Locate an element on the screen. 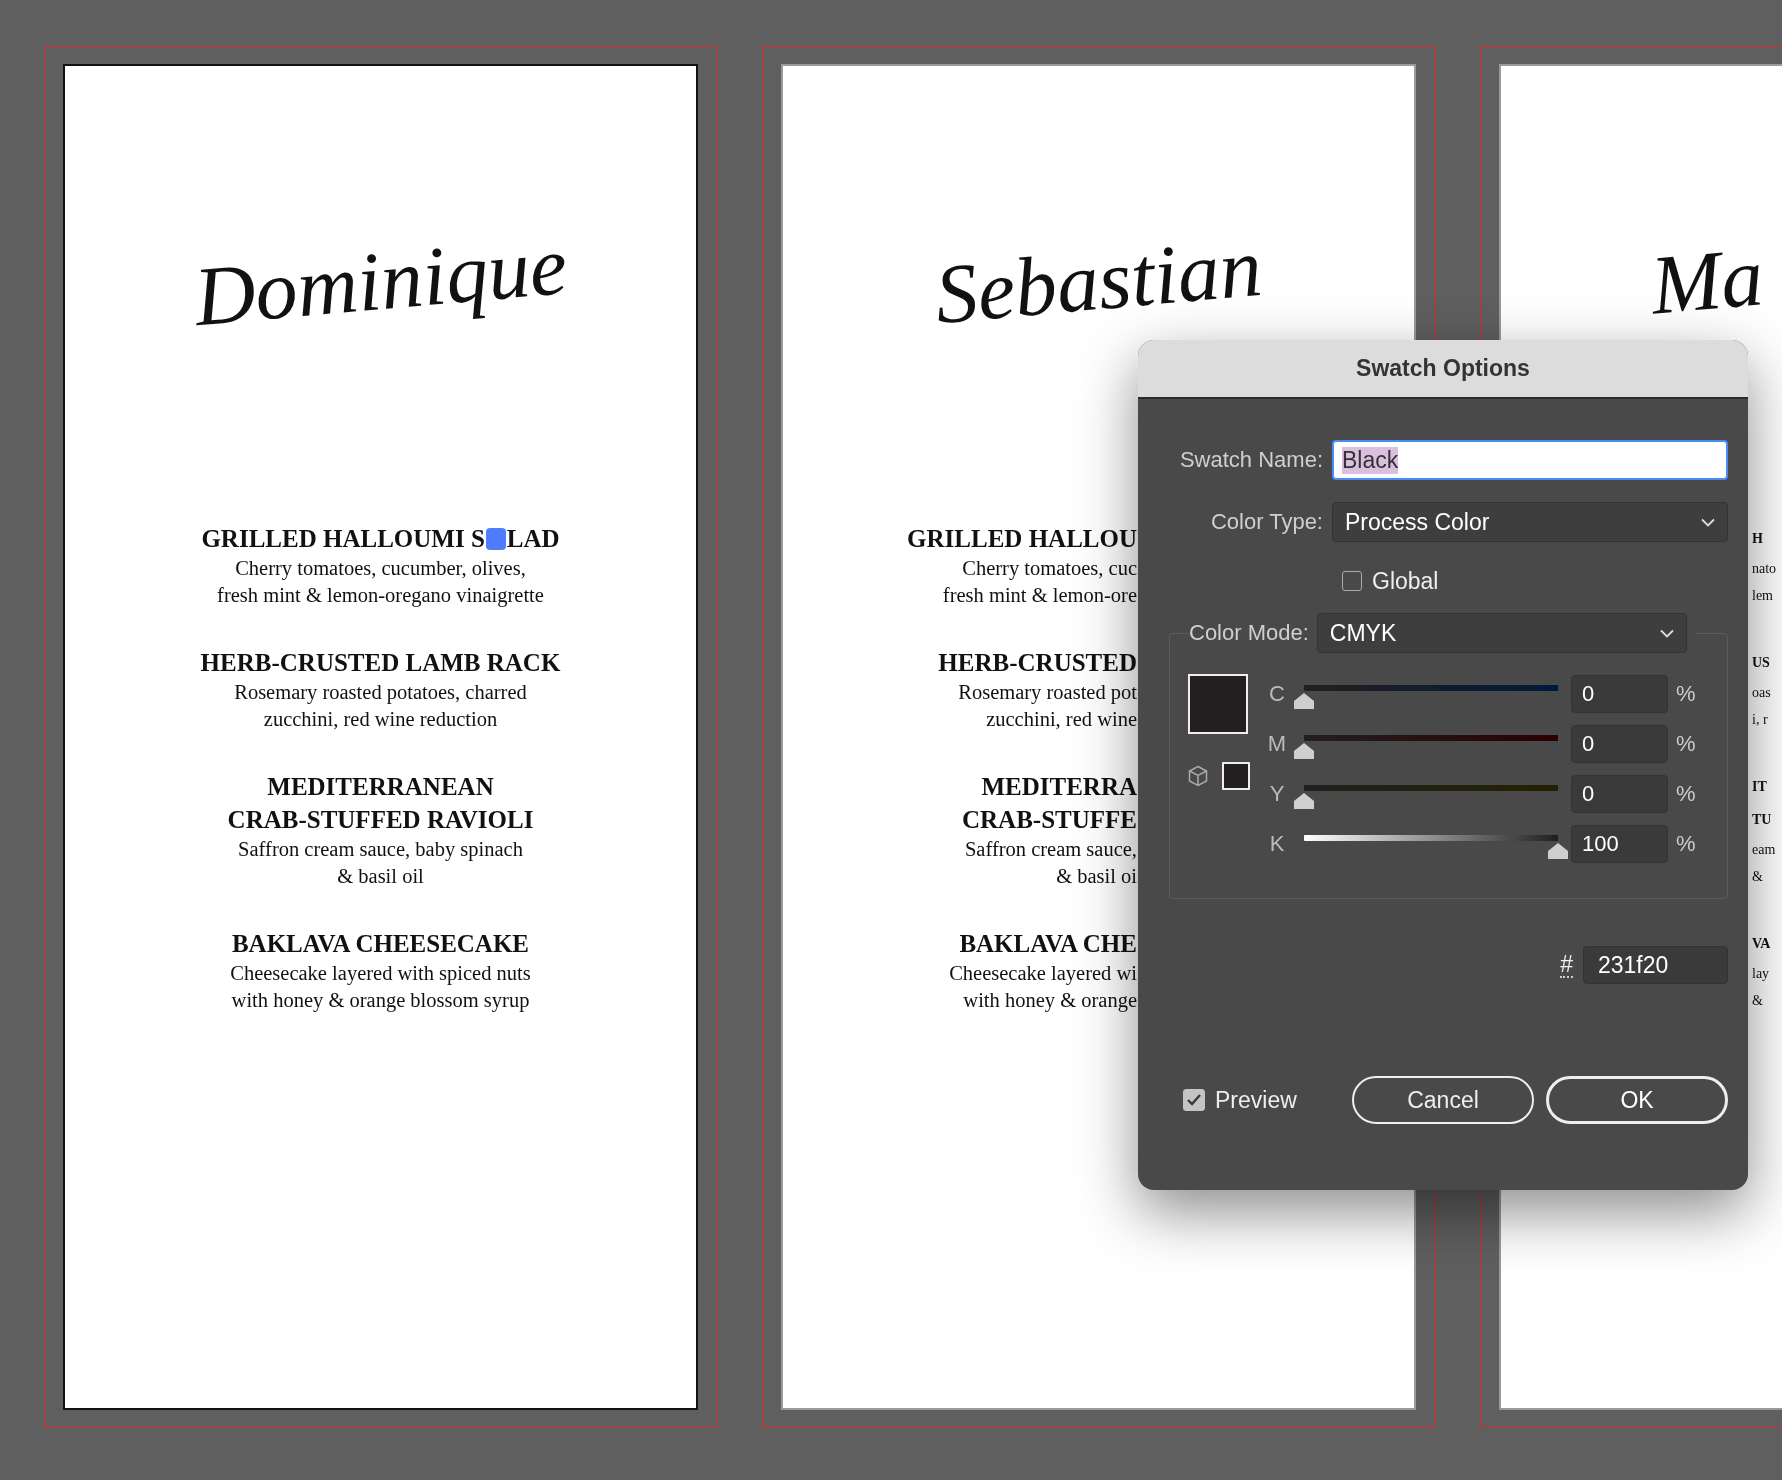  dish-description: Saffron cream sauce, baby spinach is located at coordinates (380, 850).